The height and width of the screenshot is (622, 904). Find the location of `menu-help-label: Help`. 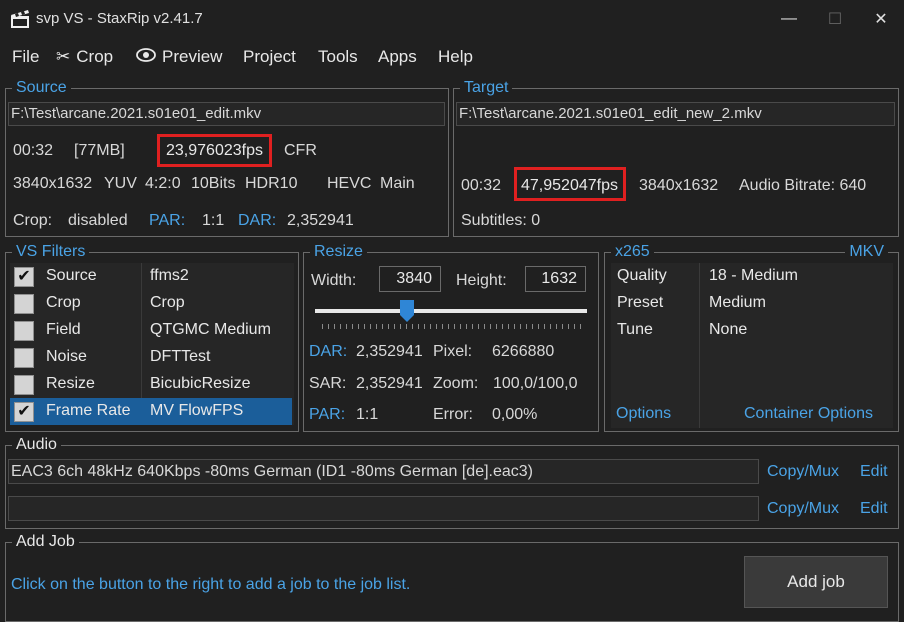

menu-help-label: Help is located at coordinates (455, 56).